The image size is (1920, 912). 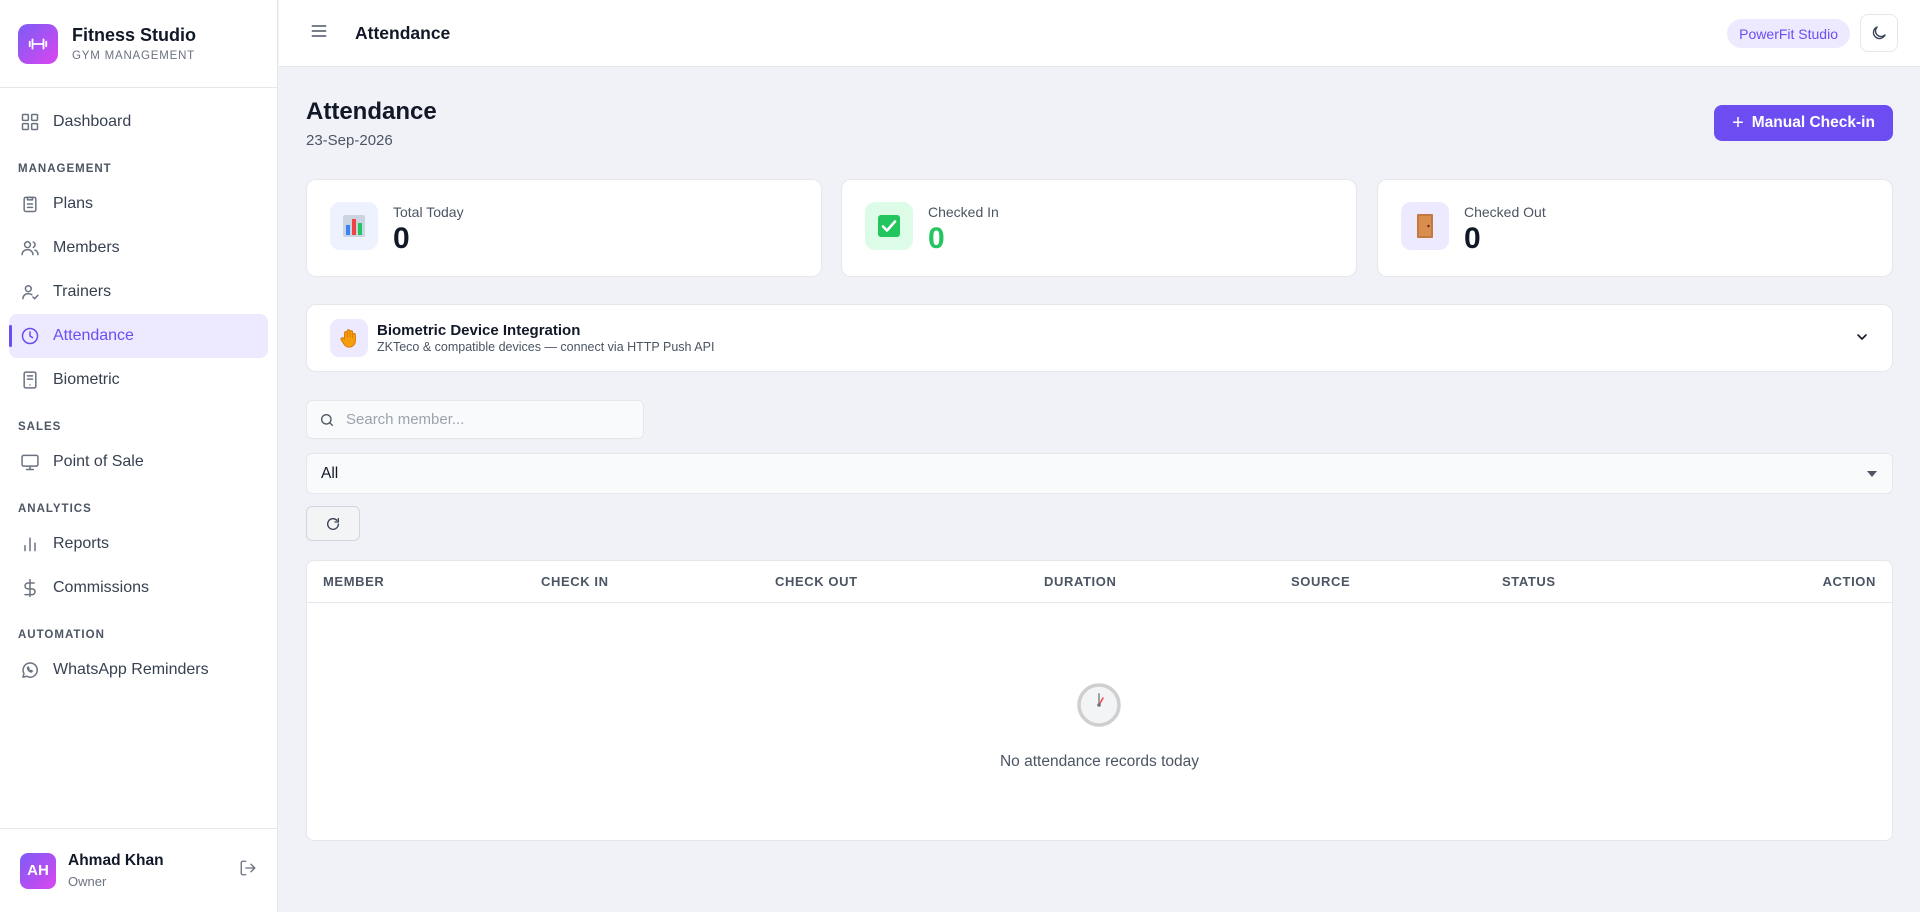 I want to click on sidebar-item-commissions: Commissions, so click(x=138, y=588).